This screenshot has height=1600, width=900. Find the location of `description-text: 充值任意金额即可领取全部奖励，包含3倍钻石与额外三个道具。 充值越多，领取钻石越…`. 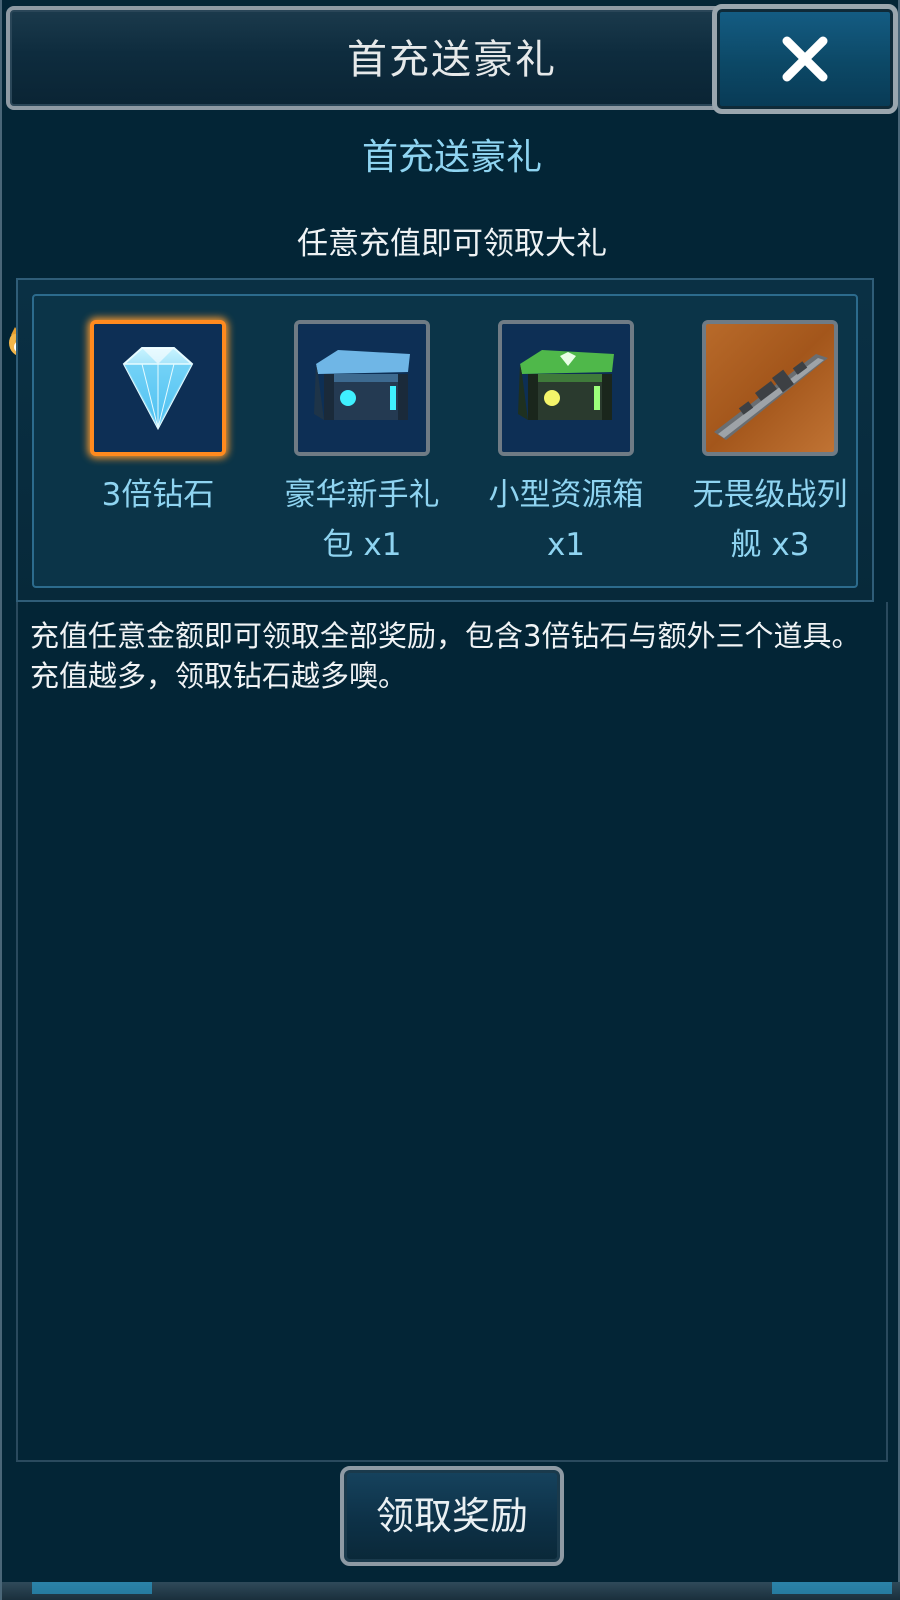

description-text: 充值任意金额即可领取全部奖励，包含3倍钻石与额外三个道具。 充值越多，领取钻石越… is located at coordinates (450, 656).